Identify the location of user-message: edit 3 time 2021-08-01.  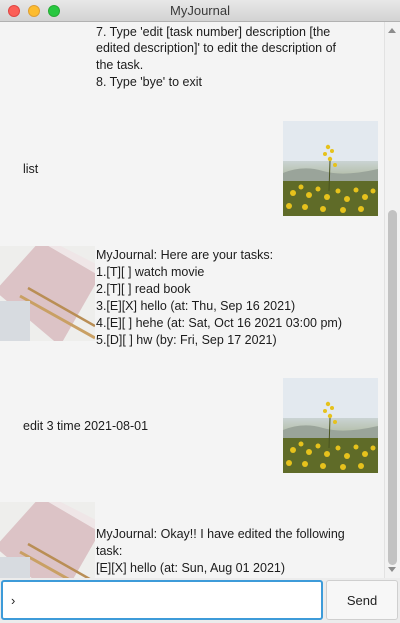
(86, 426).